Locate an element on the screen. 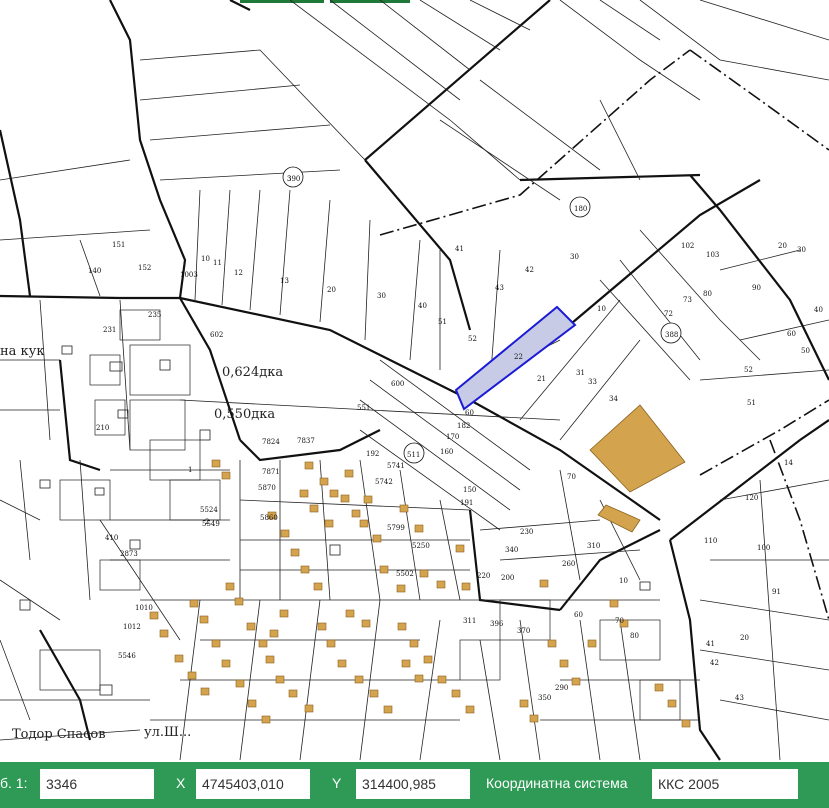 The width and height of the screenshot is (829, 808). parcel-number-label: 192 is located at coordinates (372, 454).